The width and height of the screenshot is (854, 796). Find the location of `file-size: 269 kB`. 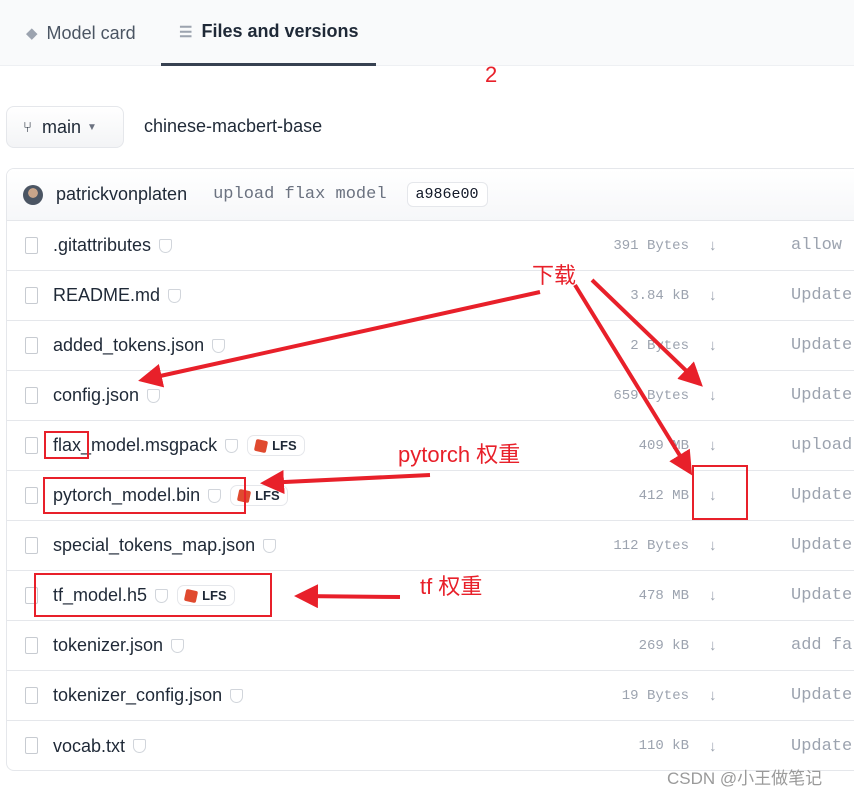

file-size: 269 kB is located at coordinates (663, 645).